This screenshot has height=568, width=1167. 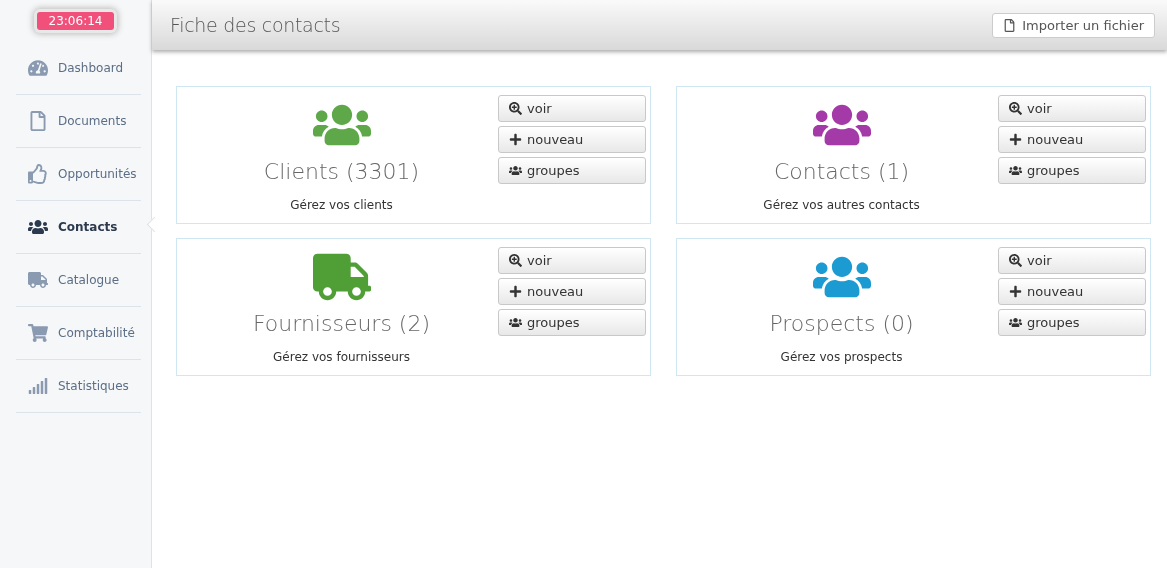 I want to click on card-title: Fournisseurs (2), so click(x=341, y=323).